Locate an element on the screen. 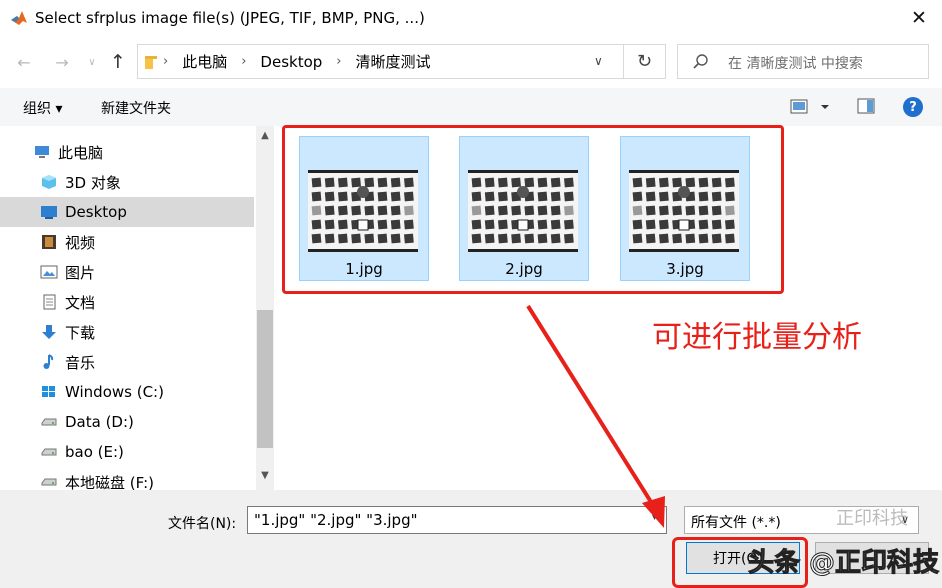 This screenshot has width=942, height=588. sidebar-item-music: 音乐 is located at coordinates (127, 362).